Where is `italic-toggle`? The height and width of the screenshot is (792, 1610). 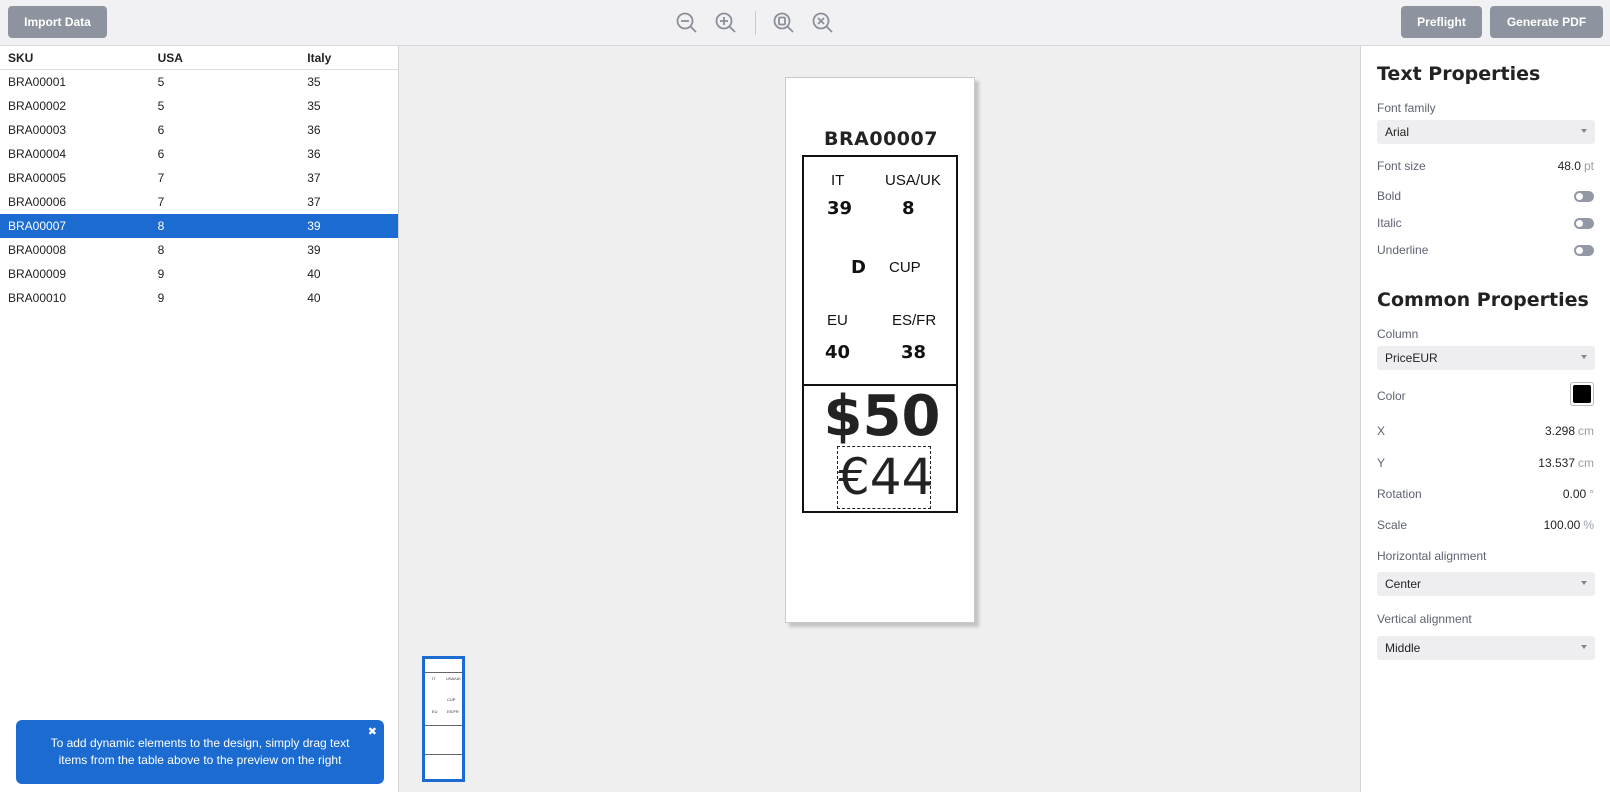 italic-toggle is located at coordinates (1584, 223).